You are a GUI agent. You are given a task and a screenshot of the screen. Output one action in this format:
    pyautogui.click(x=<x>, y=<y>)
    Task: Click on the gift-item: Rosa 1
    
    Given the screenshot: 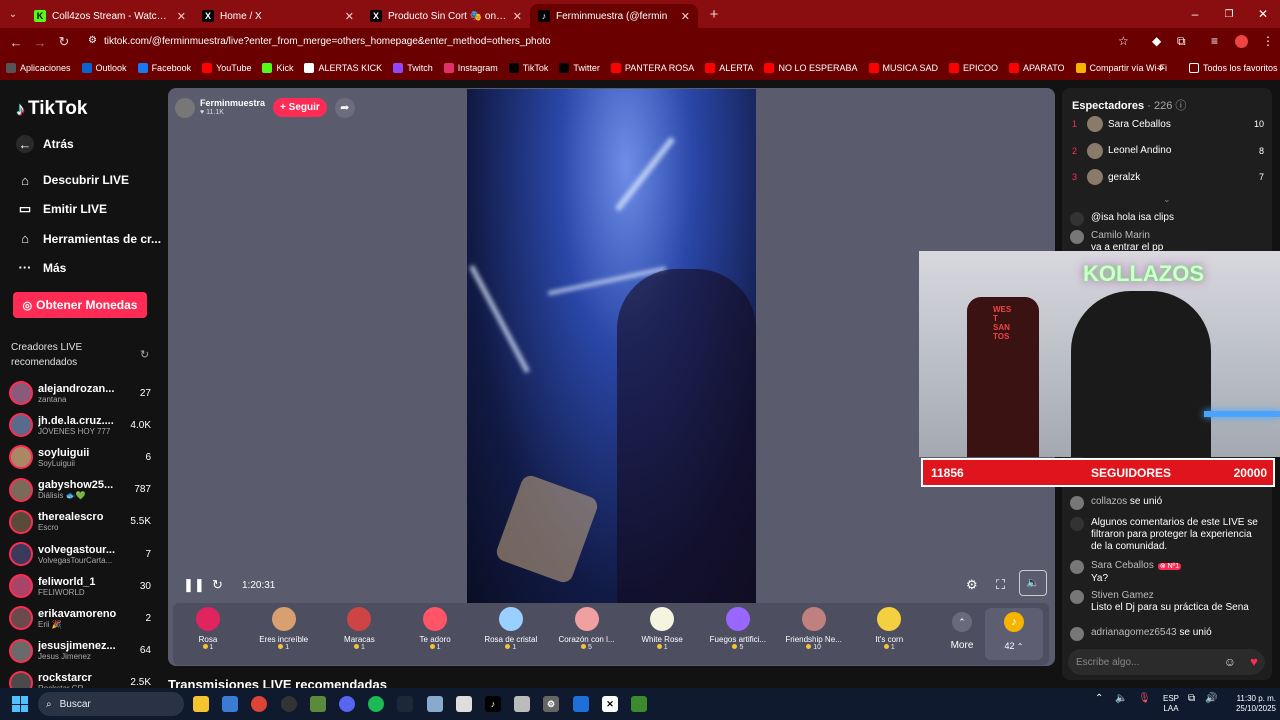 What is the action you would take?
    pyautogui.click(x=208, y=629)
    